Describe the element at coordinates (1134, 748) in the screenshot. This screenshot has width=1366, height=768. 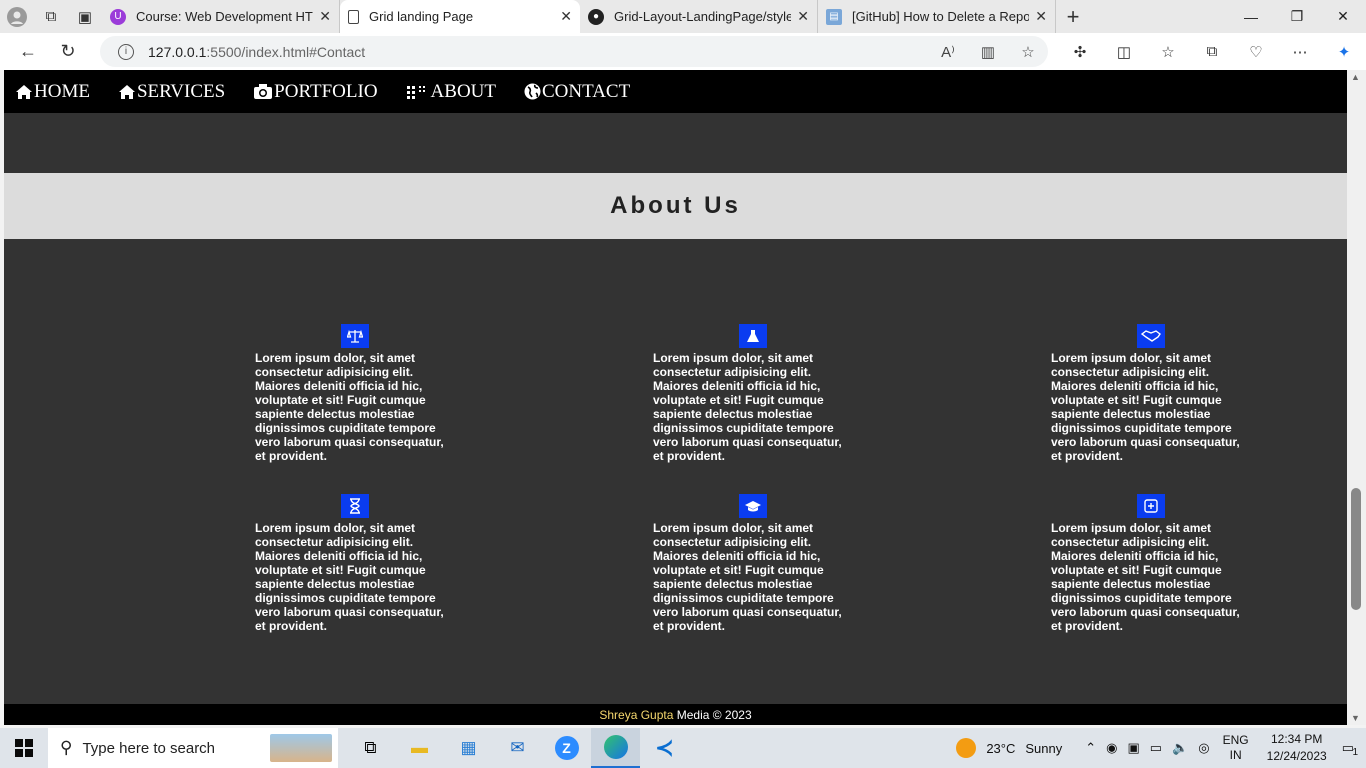
I see `security-icon: ▣` at that location.